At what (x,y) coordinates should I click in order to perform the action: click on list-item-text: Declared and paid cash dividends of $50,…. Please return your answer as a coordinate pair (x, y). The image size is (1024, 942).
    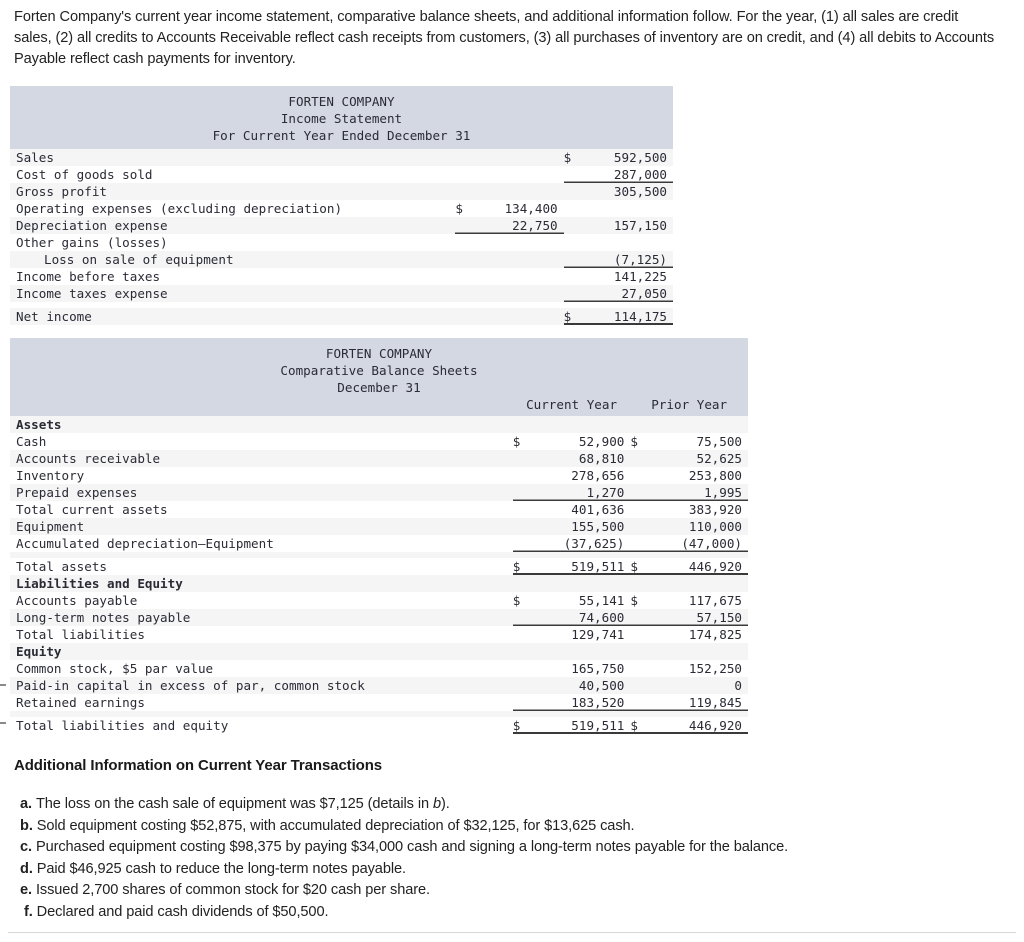
    Looking at the image, I should click on (182, 911).